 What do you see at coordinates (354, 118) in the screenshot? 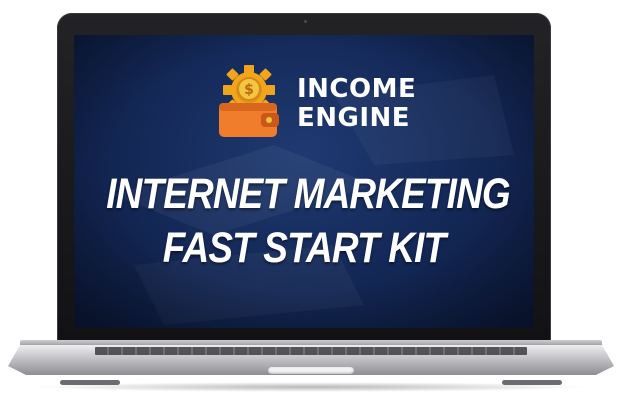
I see `brand-line-2: ENGINE` at bounding box center [354, 118].